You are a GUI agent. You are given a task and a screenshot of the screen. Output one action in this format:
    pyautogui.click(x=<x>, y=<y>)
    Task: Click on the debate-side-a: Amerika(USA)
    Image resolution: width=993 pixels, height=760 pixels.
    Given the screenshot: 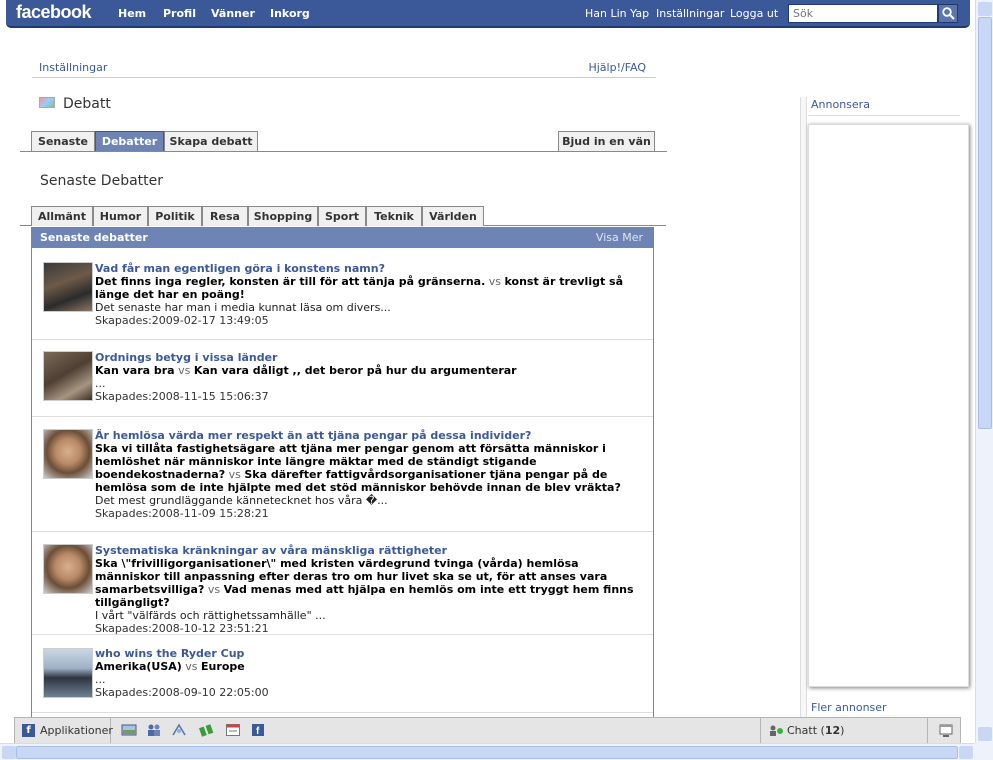 What is the action you would take?
    pyautogui.click(x=138, y=666)
    